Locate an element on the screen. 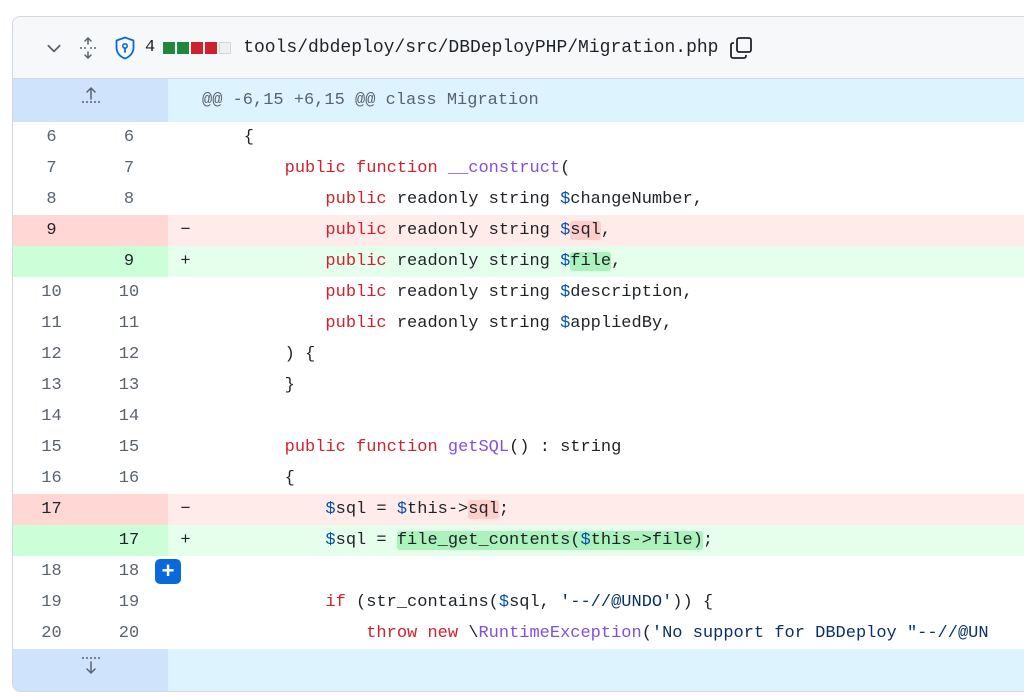 The width and height of the screenshot is (1024, 698). old-line-number: 14 is located at coordinates (51, 416).